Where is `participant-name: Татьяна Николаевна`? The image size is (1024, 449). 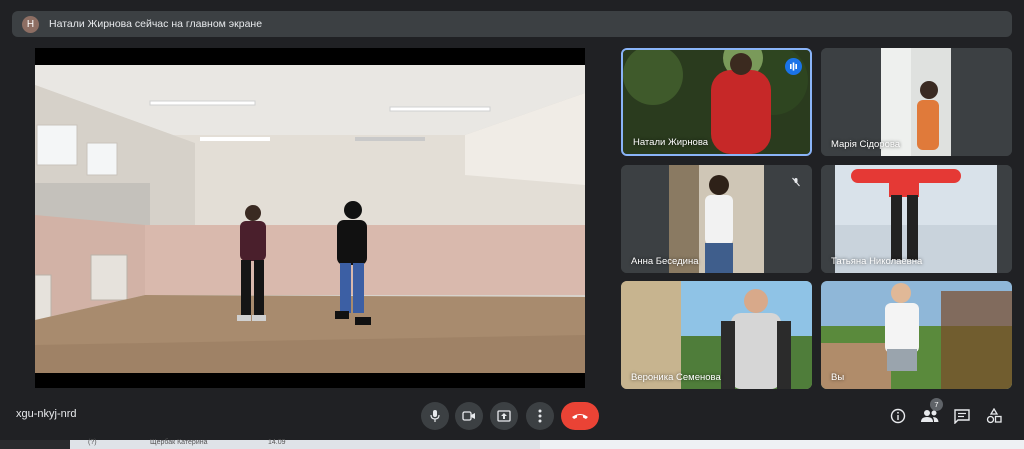
participant-name: Татьяна Николаевна is located at coordinates (877, 261).